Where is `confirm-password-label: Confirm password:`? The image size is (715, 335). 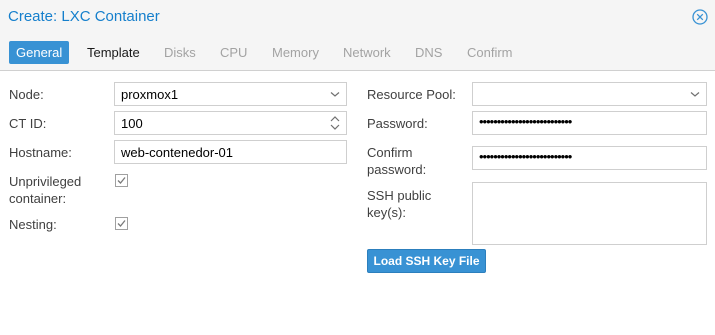 confirm-password-label: Confirm password: is located at coordinates (397, 161).